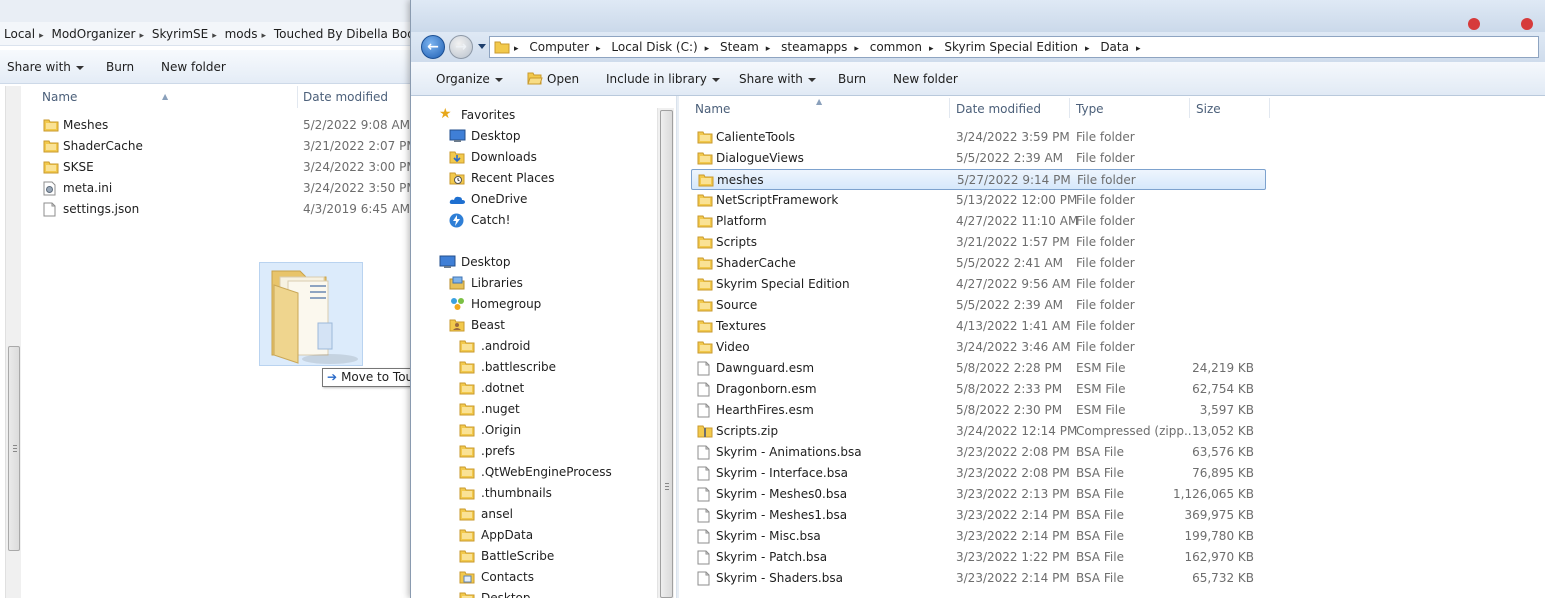 This screenshot has height=598, width=1545. Describe the element at coordinates (230, 146) in the screenshot. I see `back-list-item: ShaderCache 3/21/2022 2:07 PM` at that location.